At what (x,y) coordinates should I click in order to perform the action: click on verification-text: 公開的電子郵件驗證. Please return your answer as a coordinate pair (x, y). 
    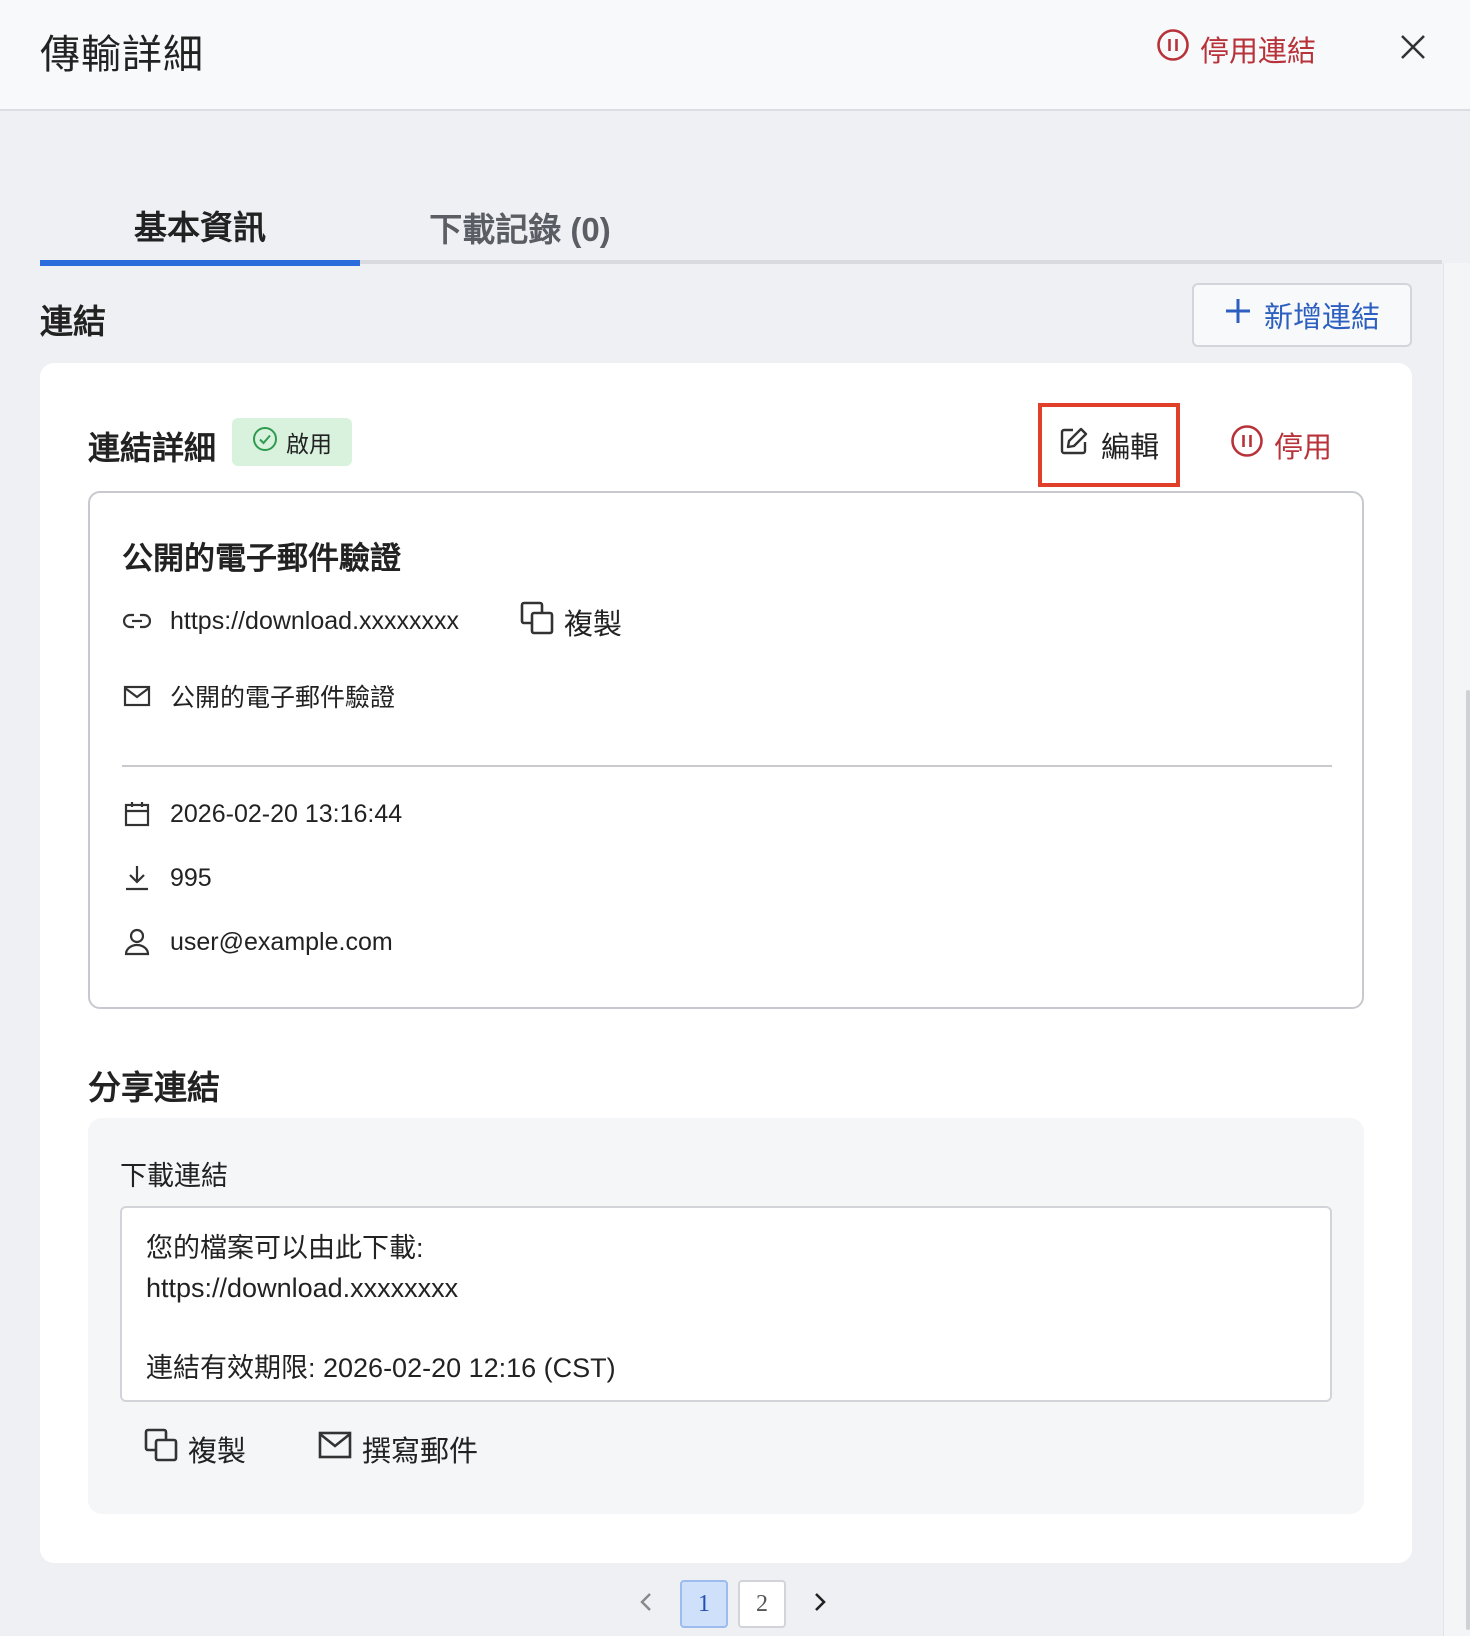
    Looking at the image, I should click on (283, 698).